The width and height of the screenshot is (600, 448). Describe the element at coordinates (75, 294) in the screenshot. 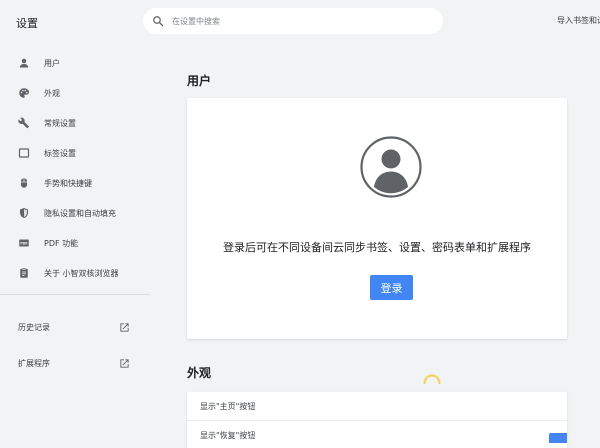

I see `sidebar-divider` at that location.